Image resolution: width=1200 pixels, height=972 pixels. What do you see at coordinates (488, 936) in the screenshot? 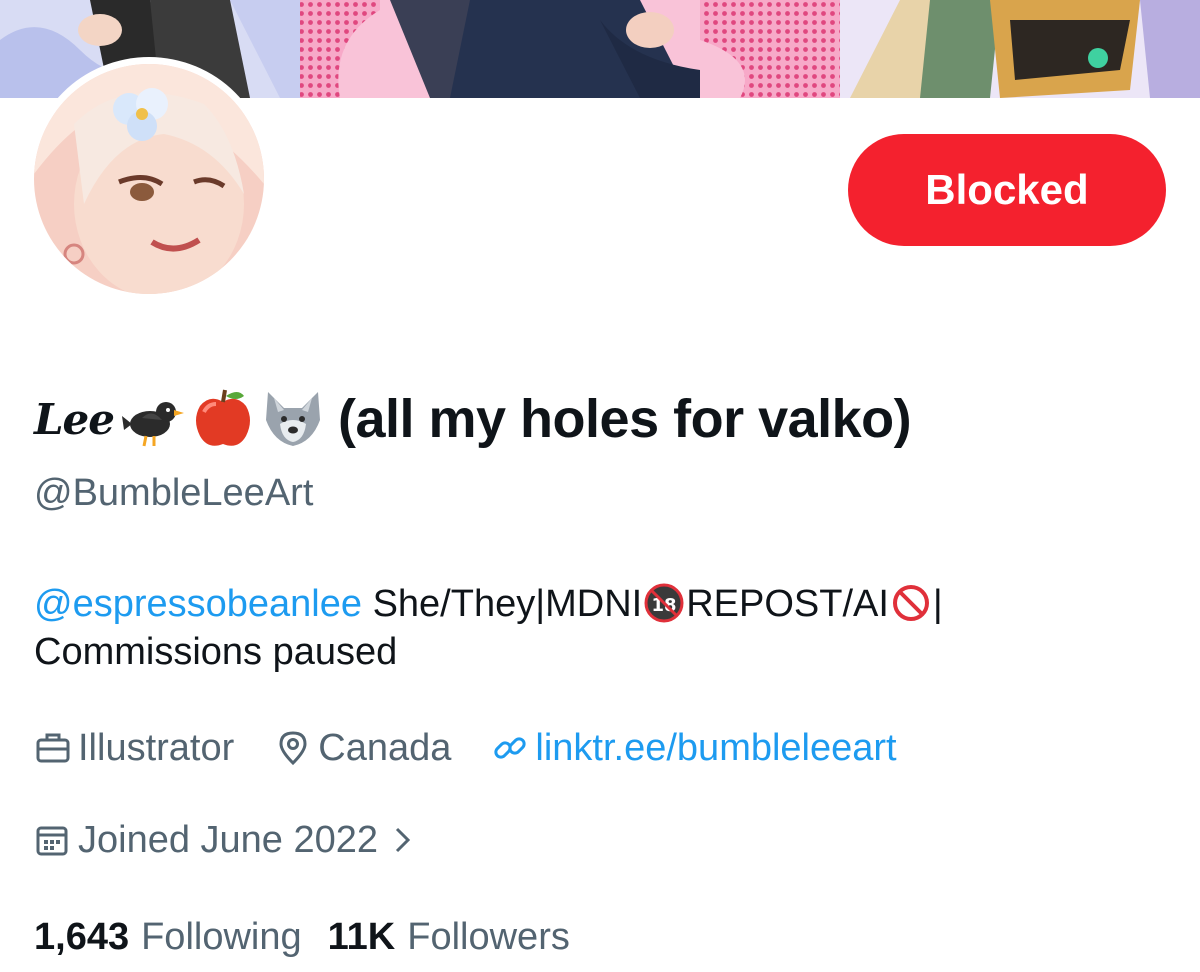
I see `followers-label: Followers` at bounding box center [488, 936].